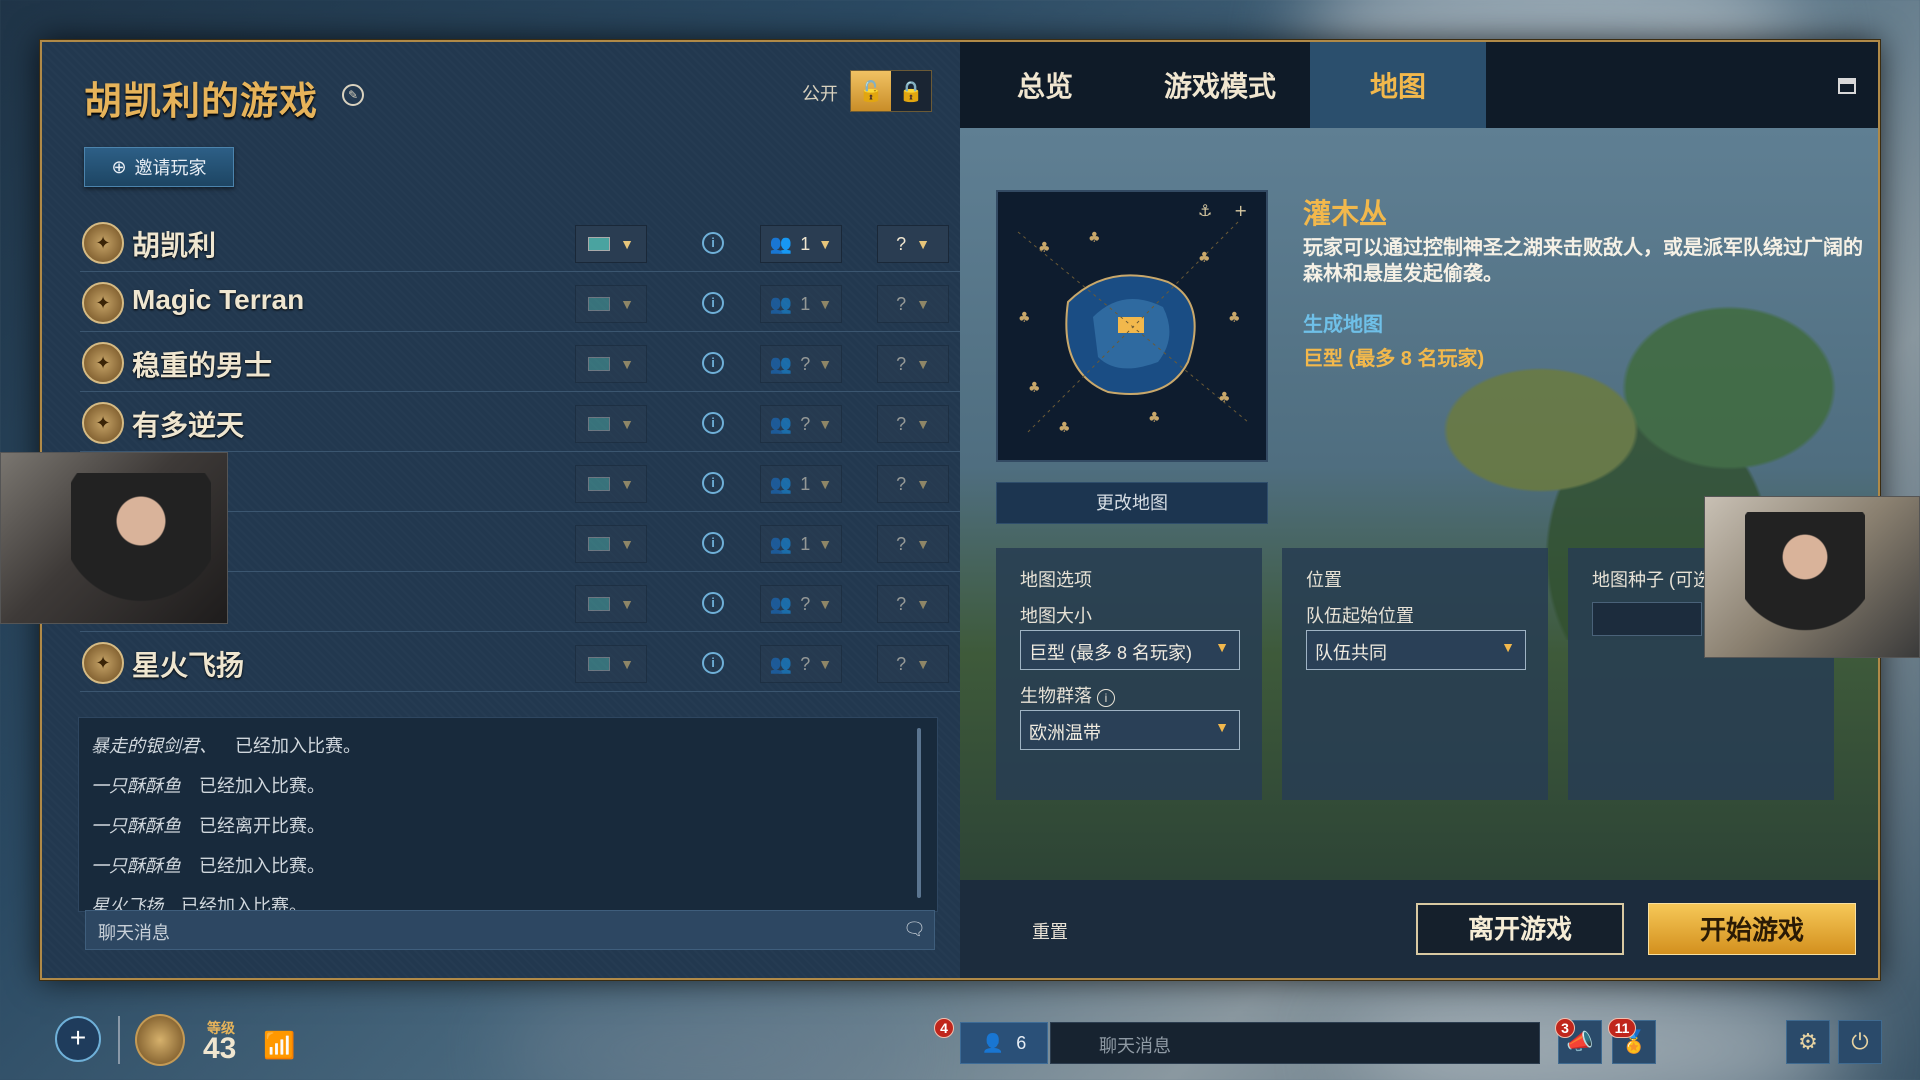 The width and height of the screenshot is (1920, 1080). Describe the element at coordinates (188, 665) in the screenshot. I see `player-name: 星火飞扬` at that location.